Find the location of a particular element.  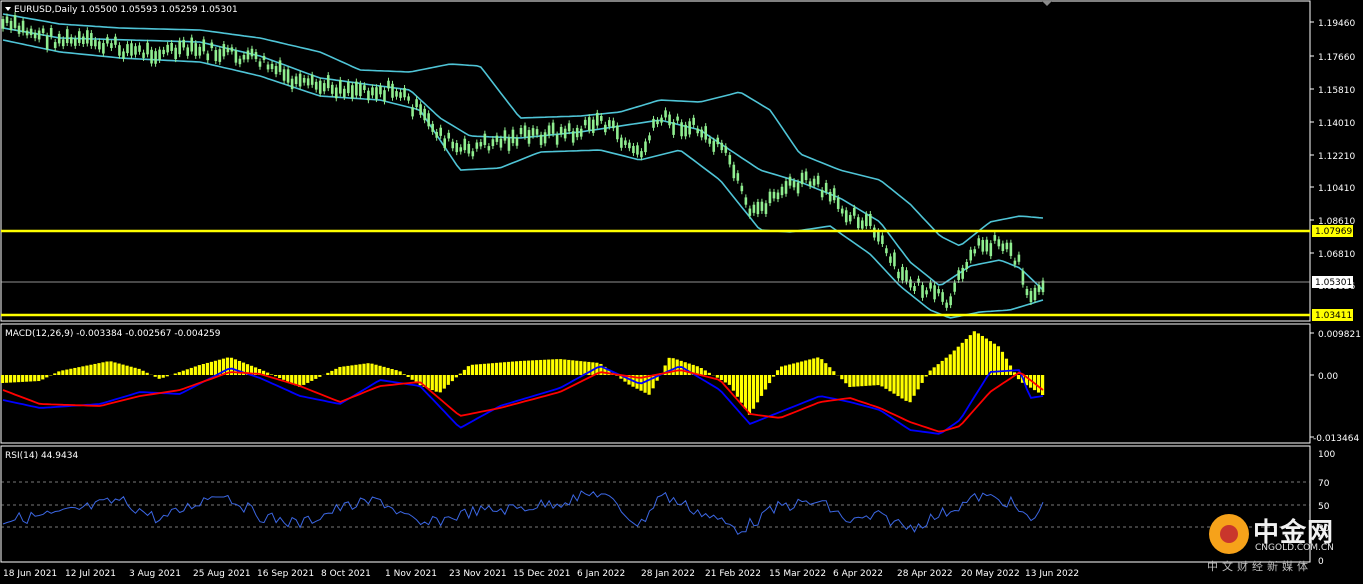

date-tick: 28 Jan 2022 is located at coordinates (668, 574).